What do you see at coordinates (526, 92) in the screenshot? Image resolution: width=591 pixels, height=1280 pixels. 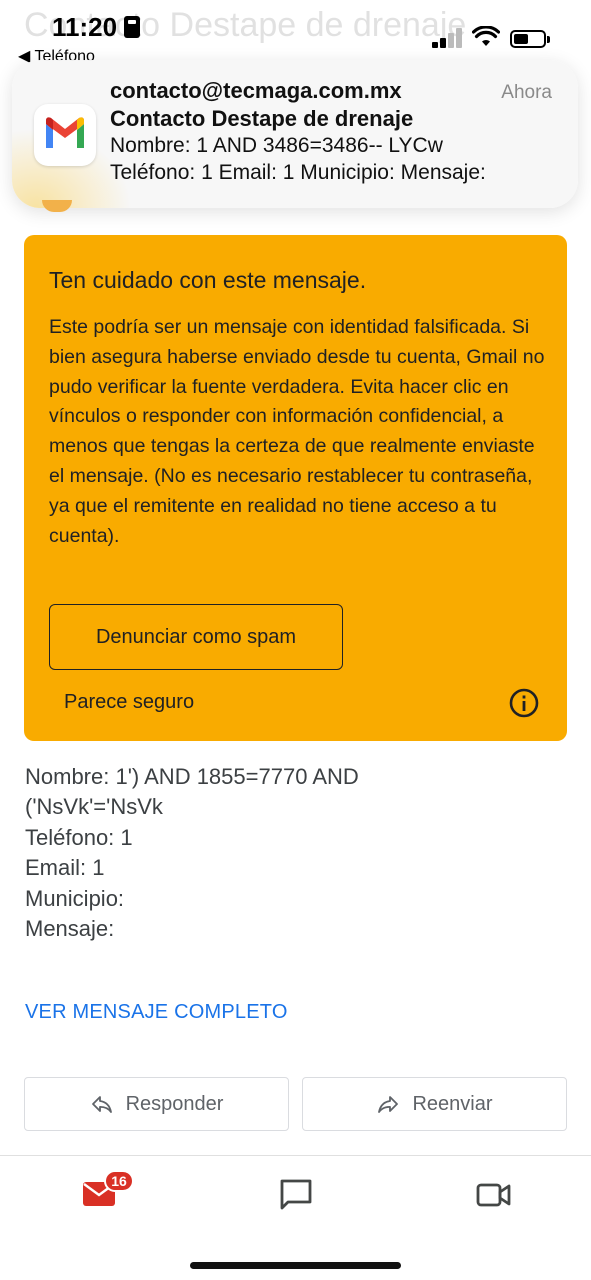 I see `notification-time: Ahora` at bounding box center [526, 92].